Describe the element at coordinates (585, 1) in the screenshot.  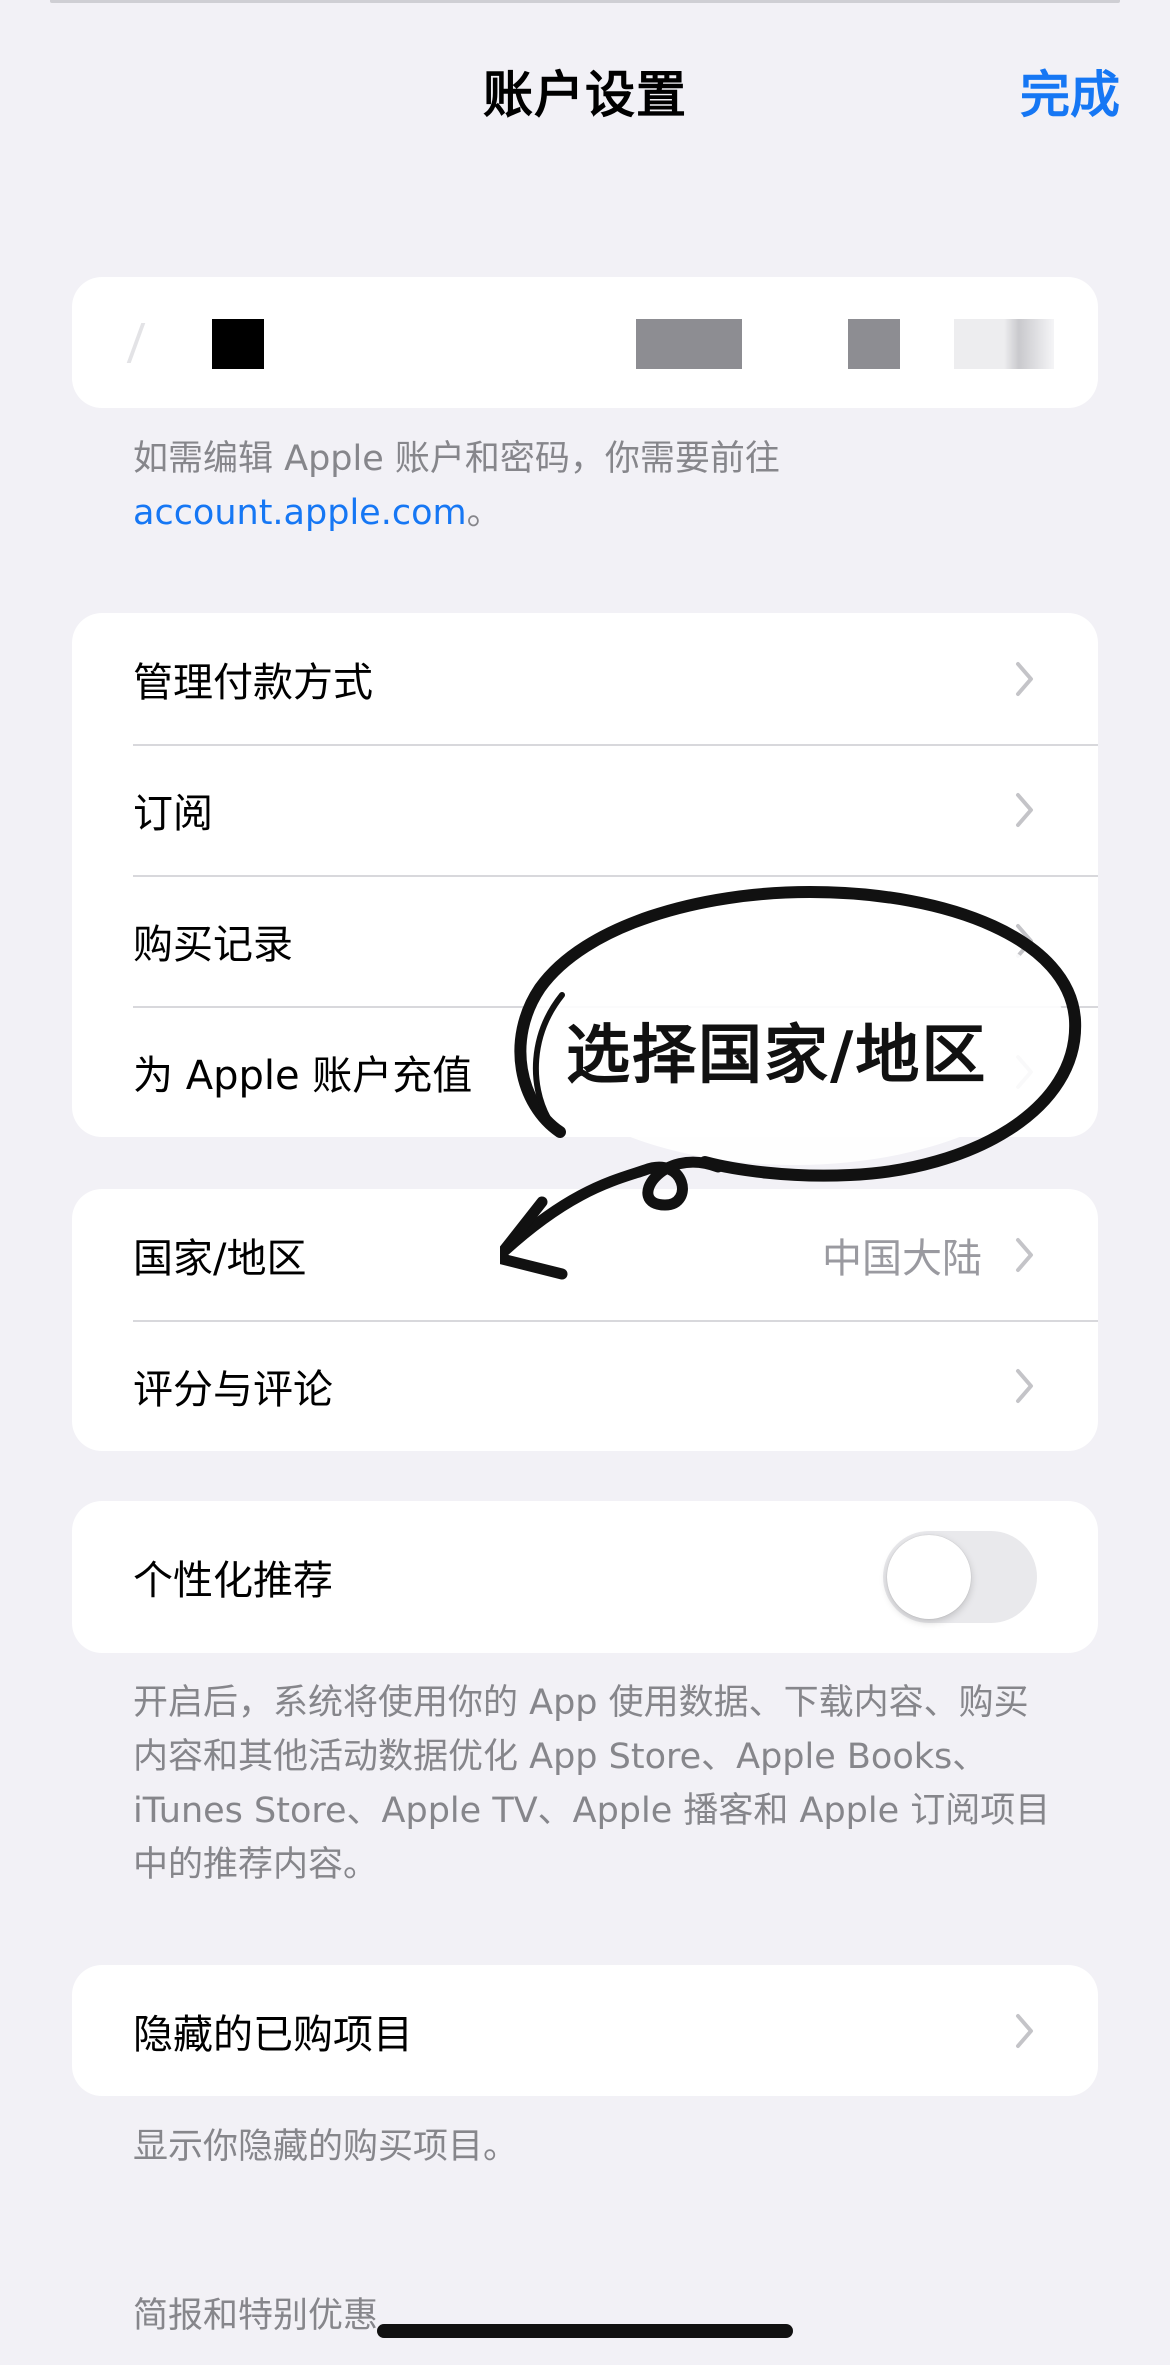
I see `sheet-top-edge` at that location.